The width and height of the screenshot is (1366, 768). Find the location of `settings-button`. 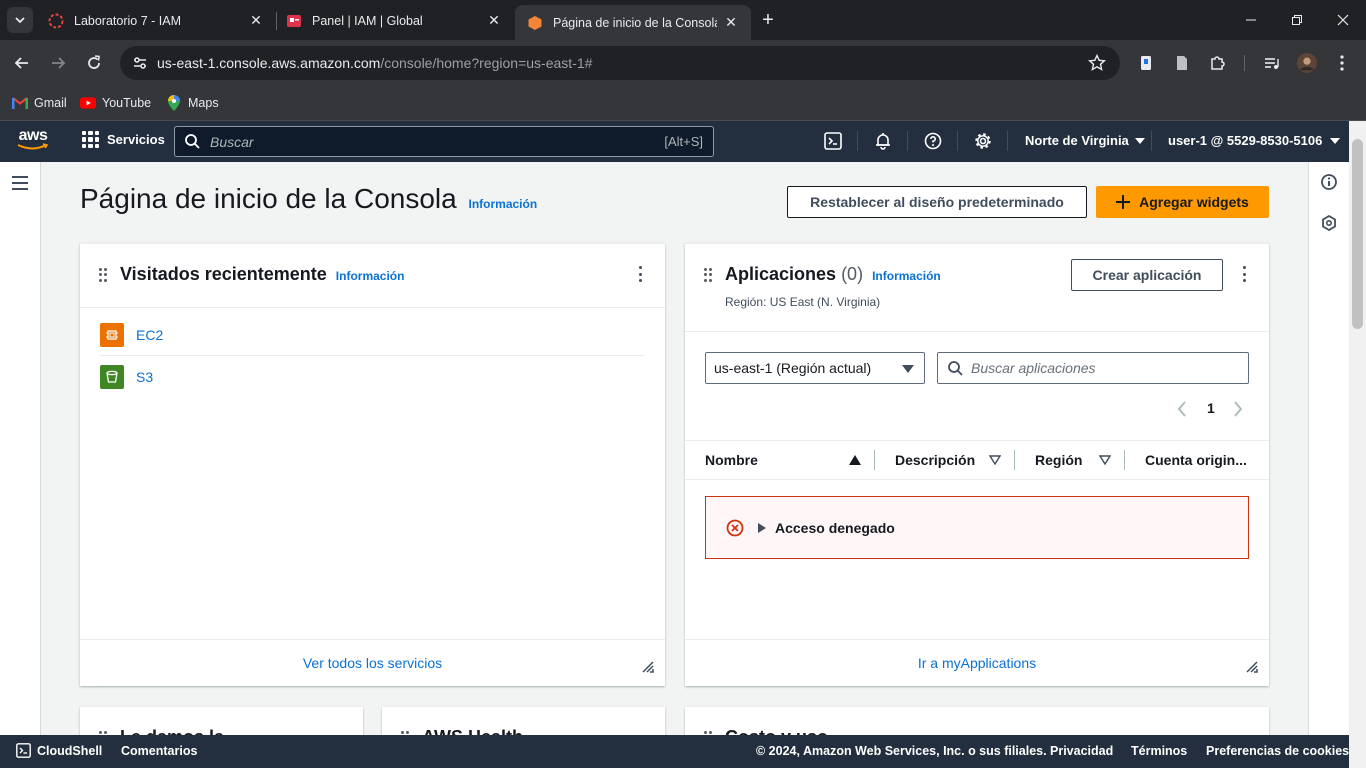

settings-button is located at coordinates (983, 141).